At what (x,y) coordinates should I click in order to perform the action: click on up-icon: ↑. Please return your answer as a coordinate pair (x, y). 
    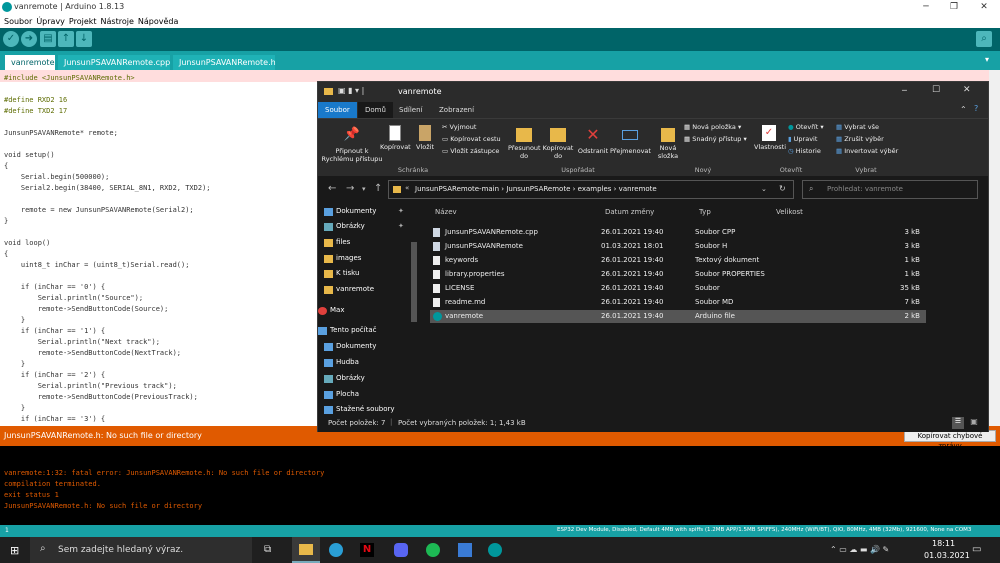
    Looking at the image, I should click on (378, 188).